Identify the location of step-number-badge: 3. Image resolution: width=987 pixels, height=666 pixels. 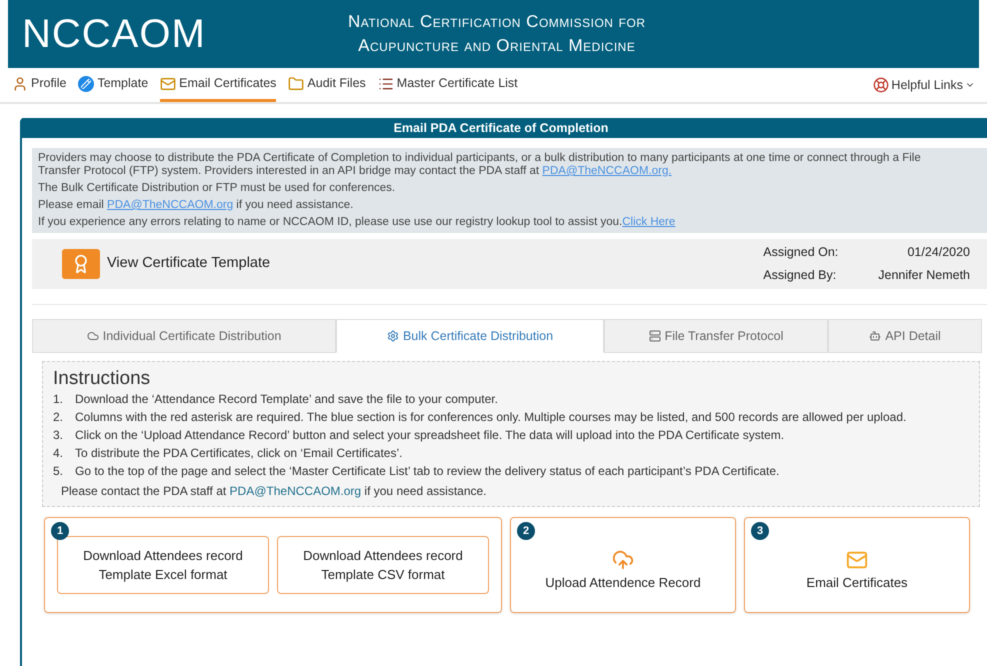
(760, 531).